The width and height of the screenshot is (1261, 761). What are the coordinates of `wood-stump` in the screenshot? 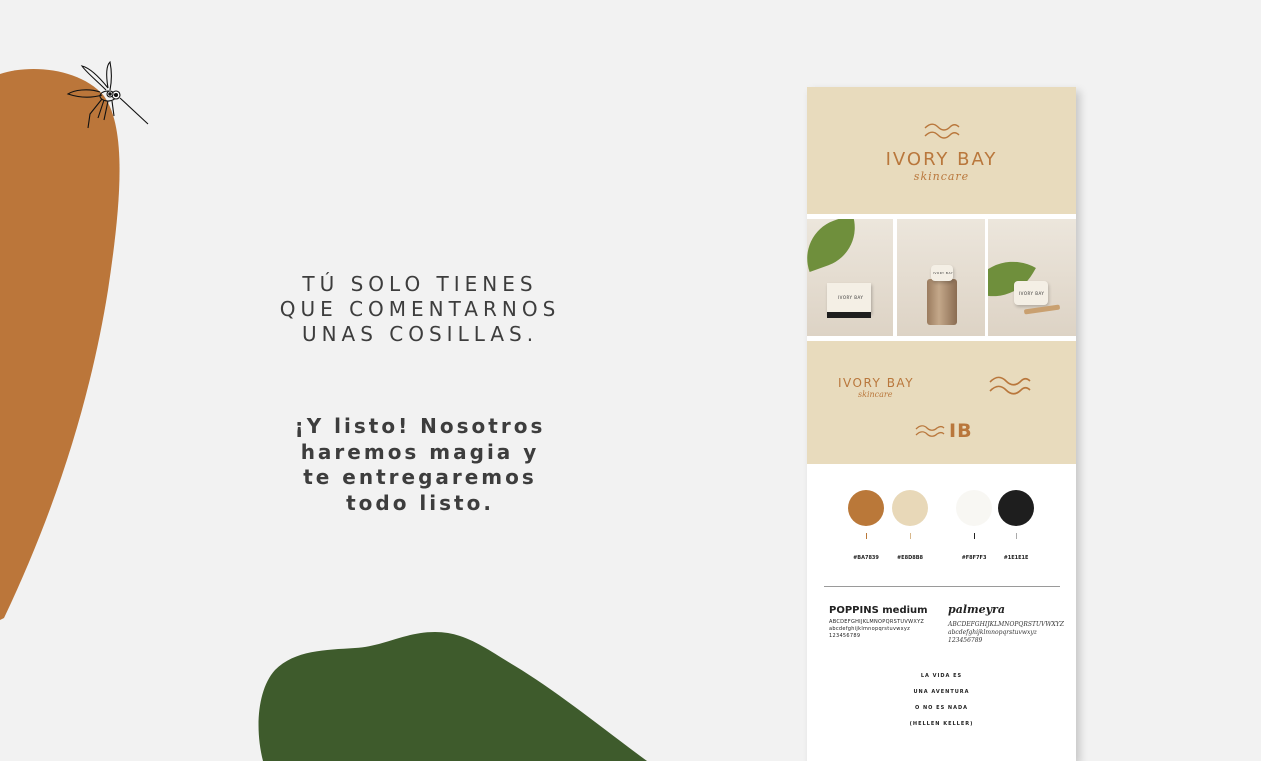 It's located at (942, 302).